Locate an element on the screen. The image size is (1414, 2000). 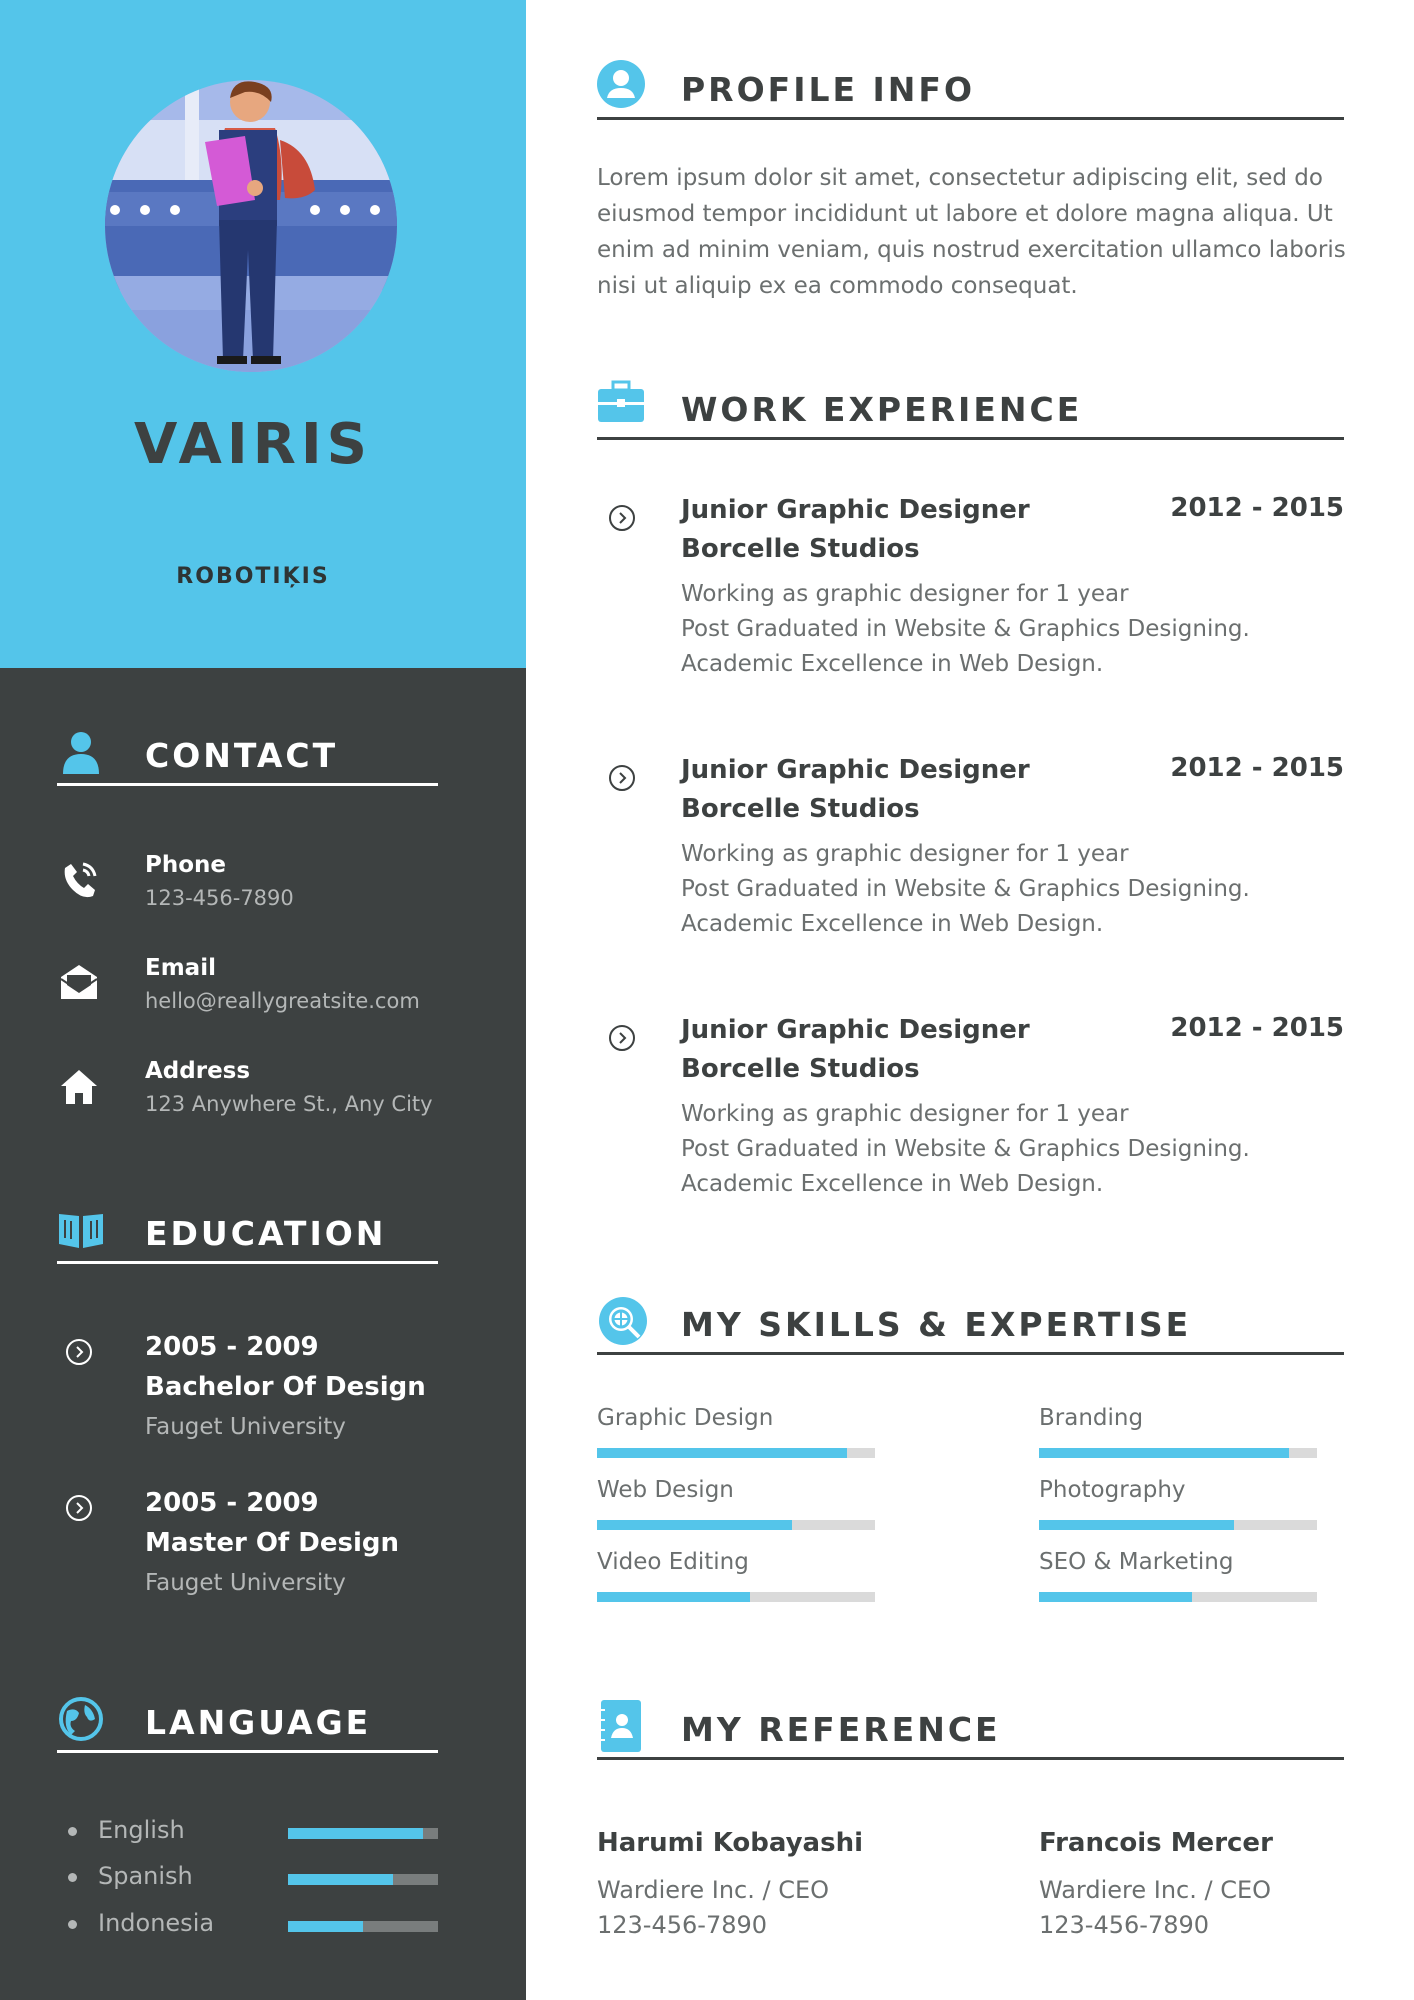
header-panel: VAIRIS ROBOTIĶIS is located at coordinates (263, 334).